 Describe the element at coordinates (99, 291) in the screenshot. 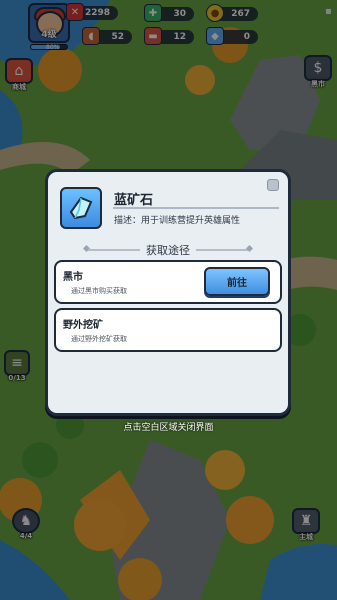

I see `source-subtitle: 通过黑市购买获取` at that location.